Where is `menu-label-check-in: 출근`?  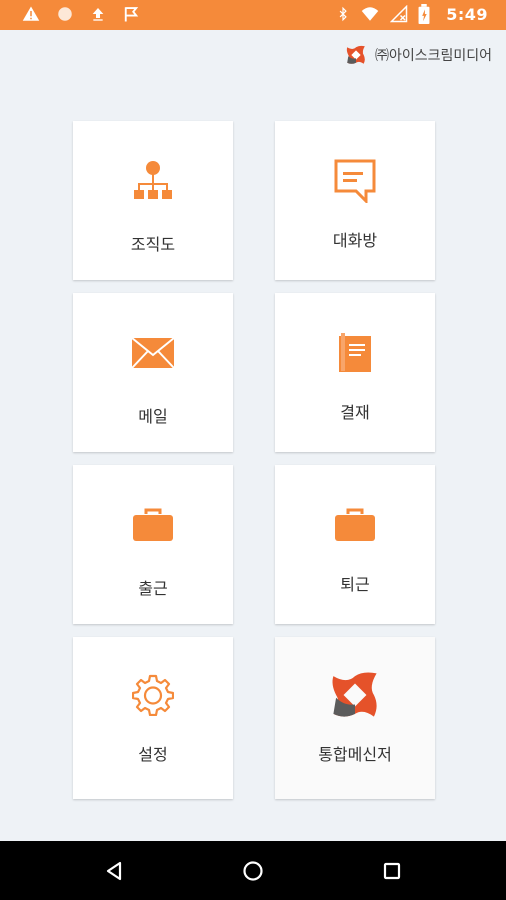
menu-label-check-in: 출근 is located at coordinates (153, 588).